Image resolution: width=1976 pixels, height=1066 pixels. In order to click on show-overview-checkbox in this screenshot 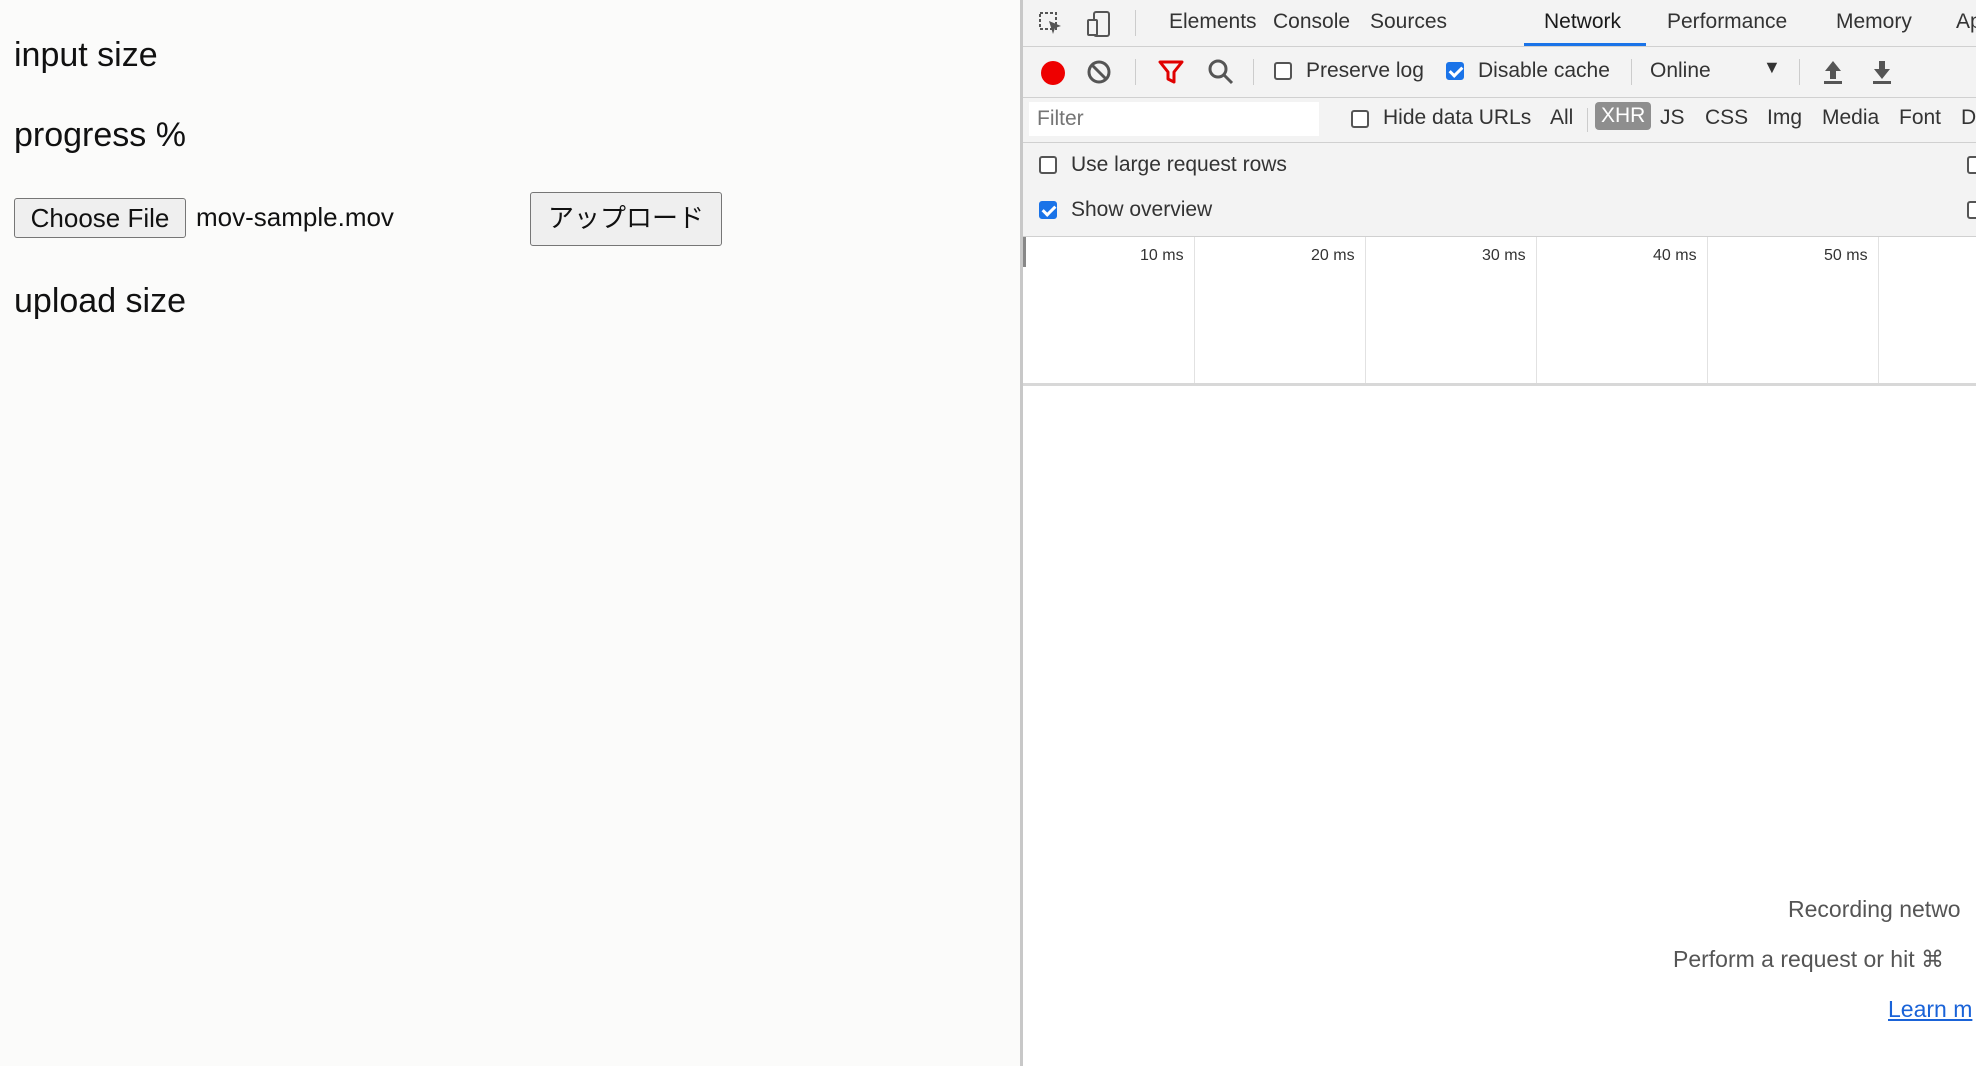, I will do `click(1048, 210)`.